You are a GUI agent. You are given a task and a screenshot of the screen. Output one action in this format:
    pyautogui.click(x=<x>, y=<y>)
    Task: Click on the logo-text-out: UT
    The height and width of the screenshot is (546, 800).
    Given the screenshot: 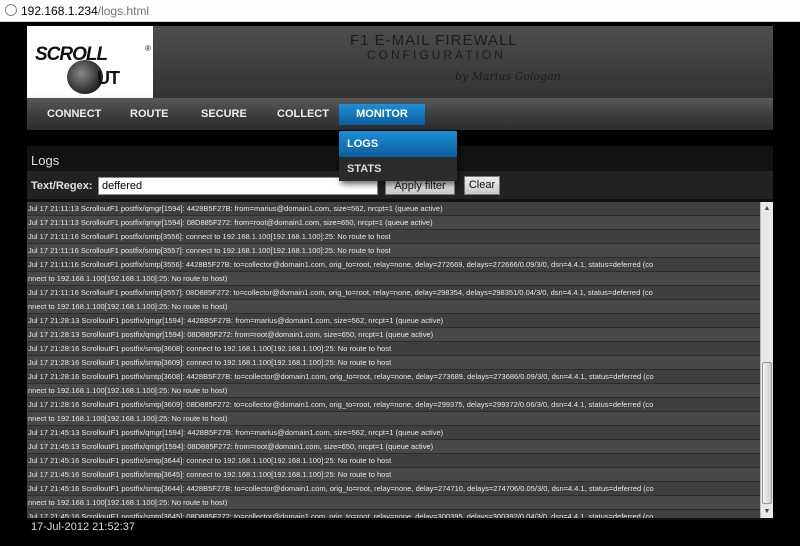 What is the action you would take?
    pyautogui.click(x=108, y=78)
    